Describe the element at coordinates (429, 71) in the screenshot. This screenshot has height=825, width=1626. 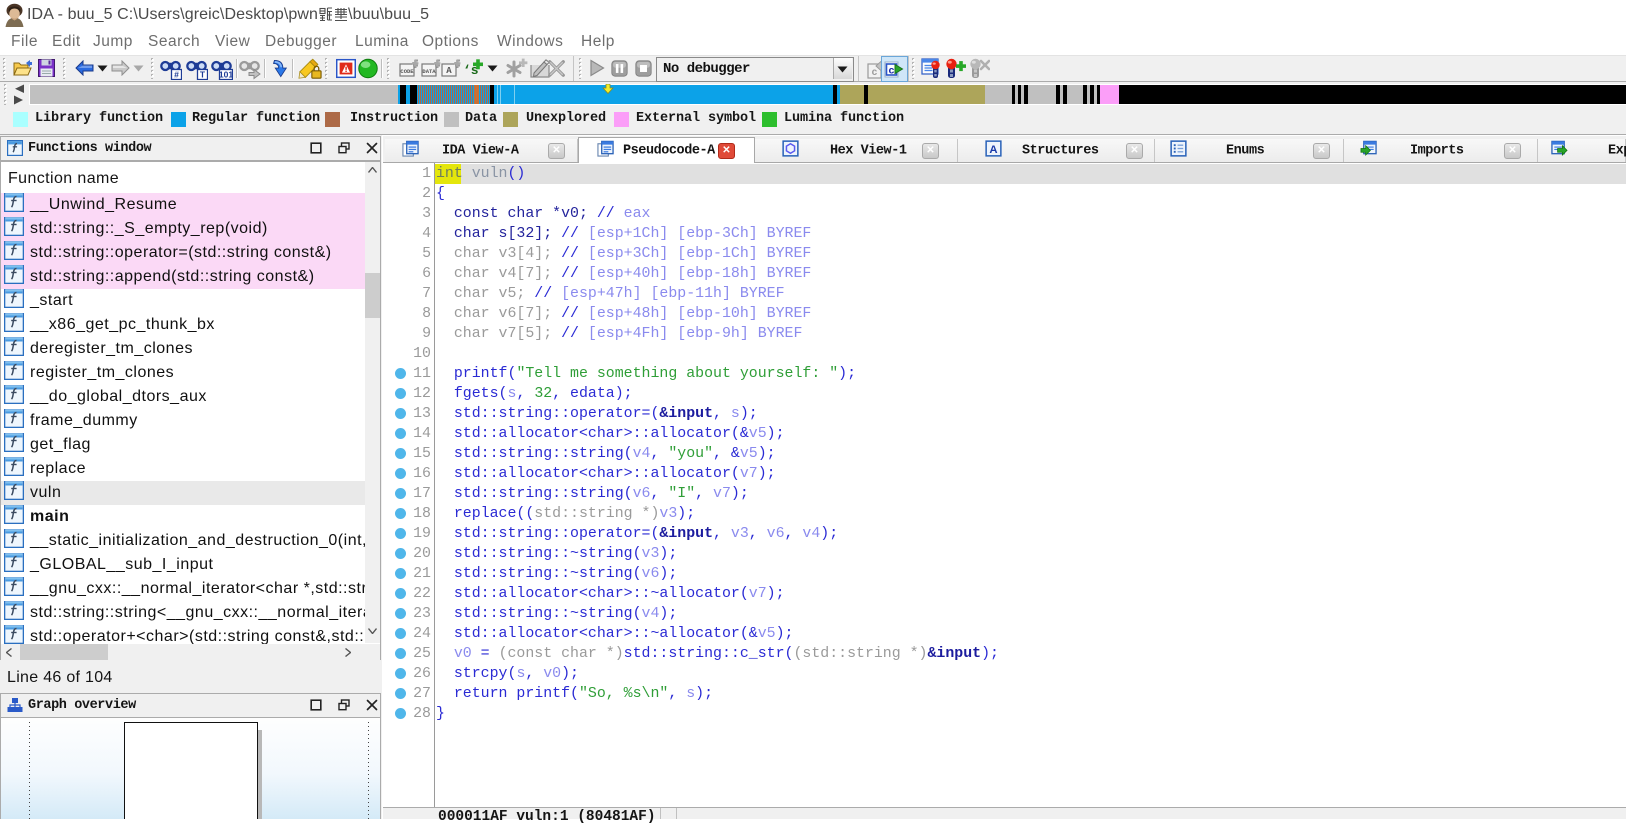
I see `svg-text: DATA` at that location.